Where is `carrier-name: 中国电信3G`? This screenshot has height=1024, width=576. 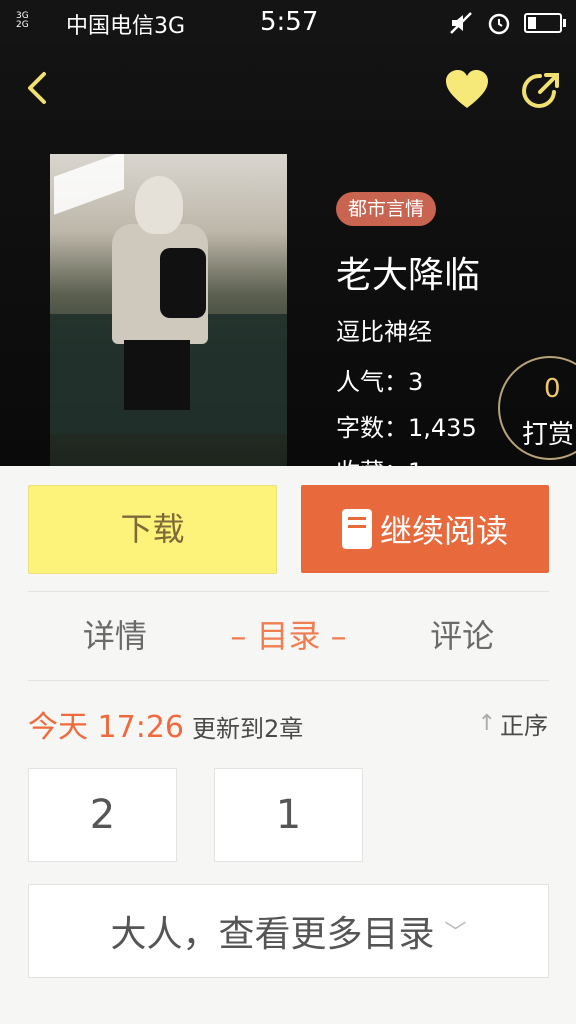 carrier-name: 中国电信3G is located at coordinates (126, 26).